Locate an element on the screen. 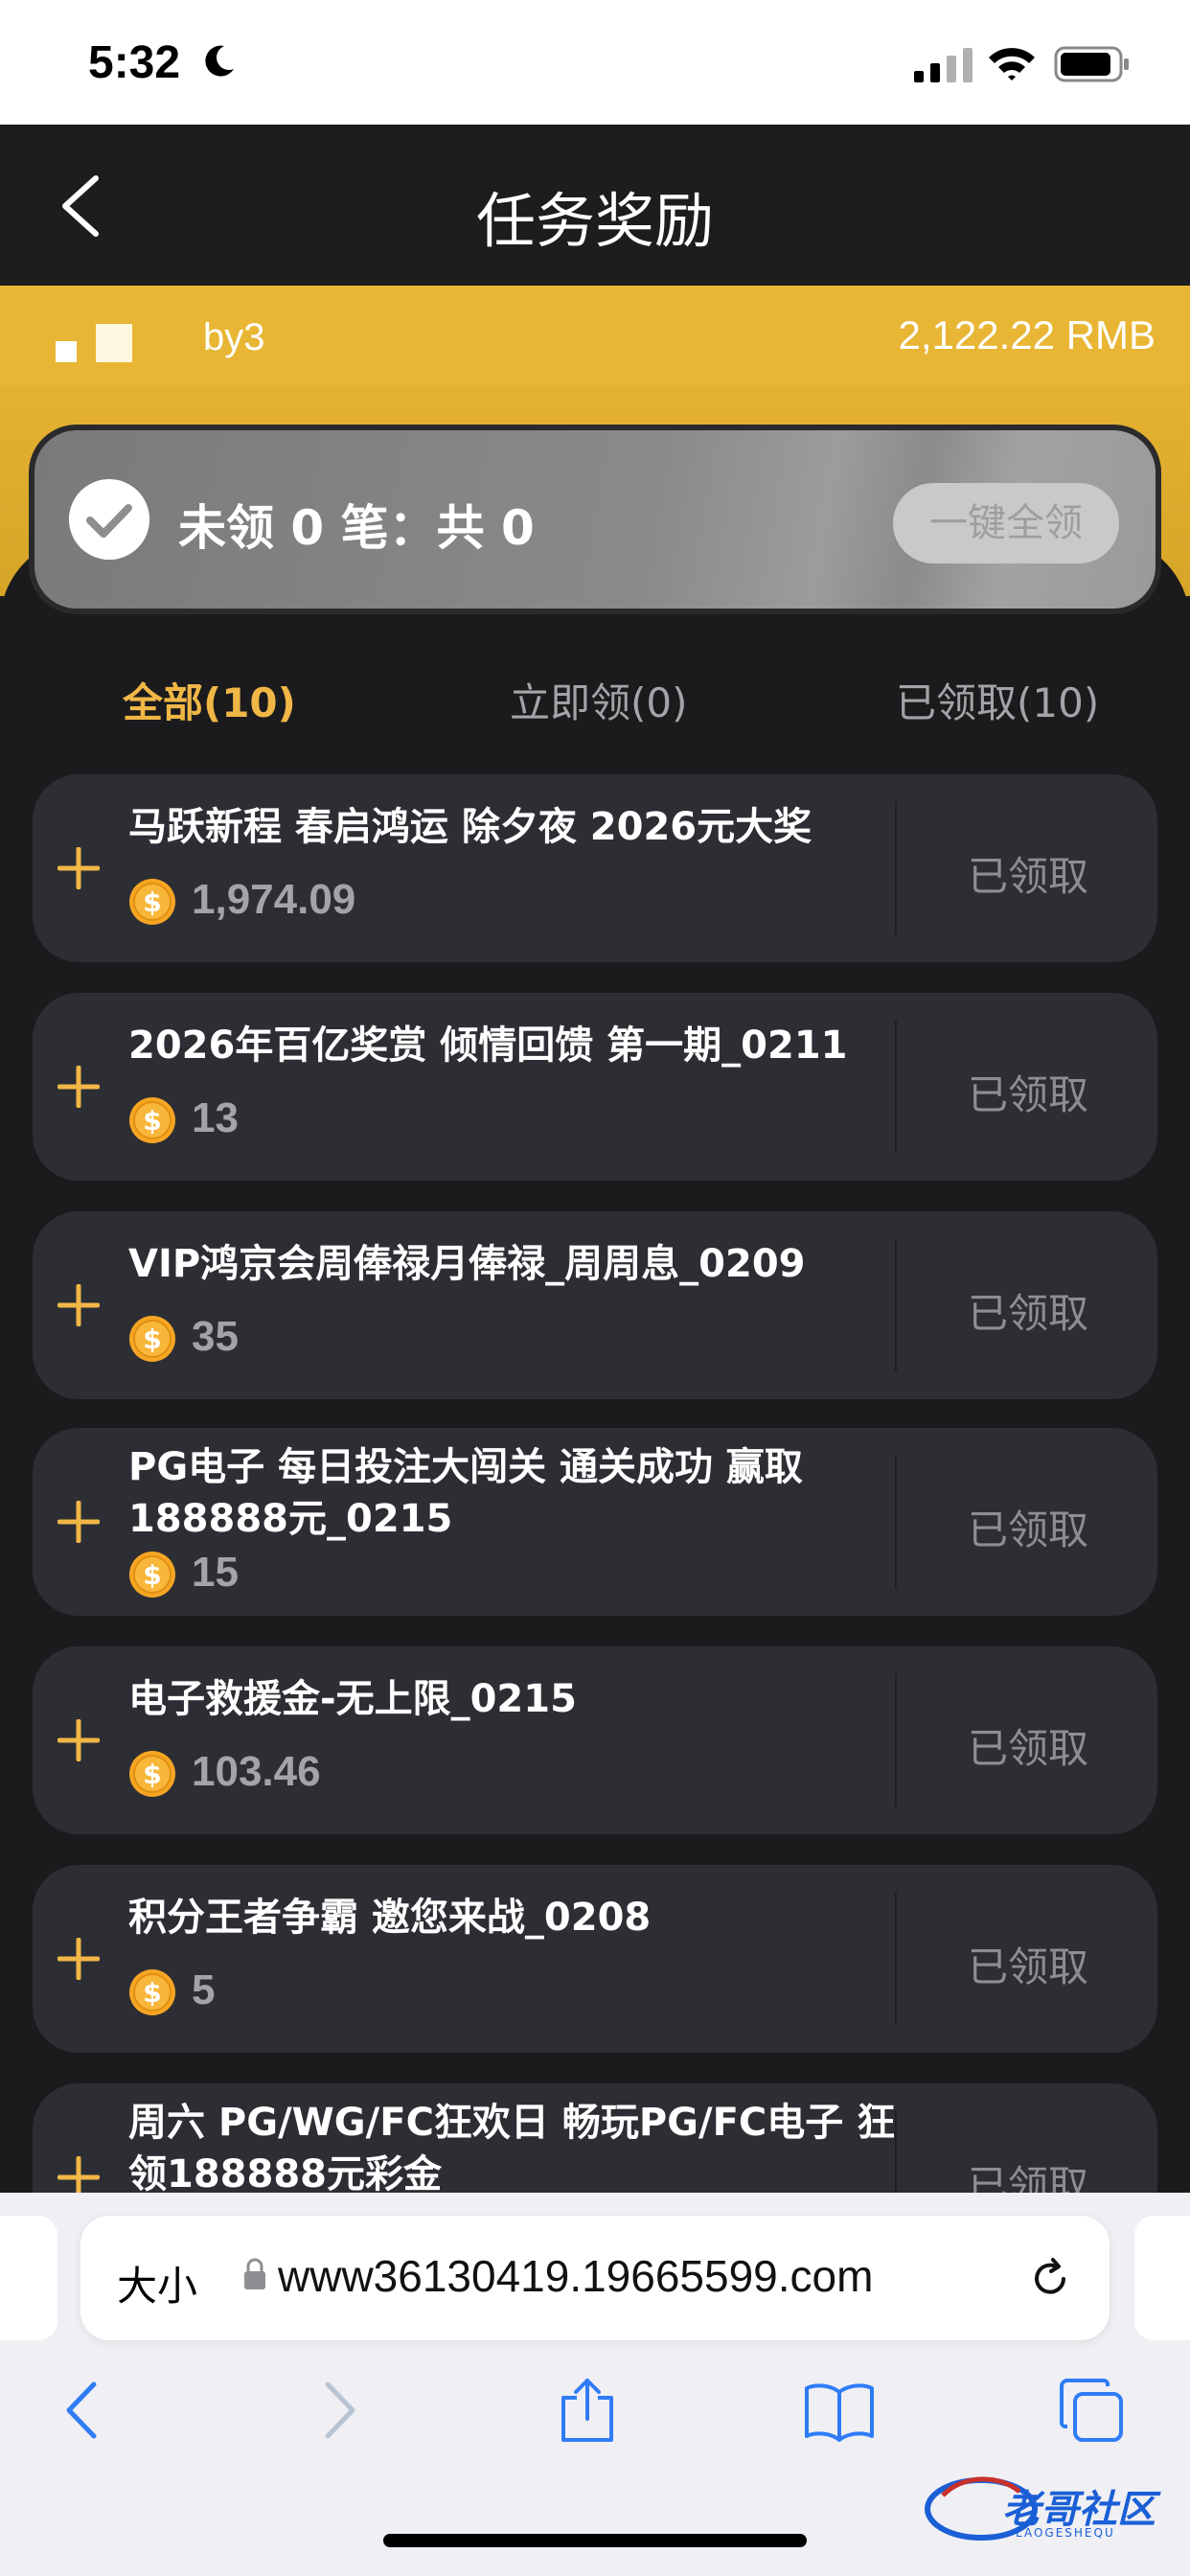 This screenshot has height=2576, width=1190. claim-summary-card: 未领 0 笔：共 0 一键全领 is located at coordinates (595, 519).